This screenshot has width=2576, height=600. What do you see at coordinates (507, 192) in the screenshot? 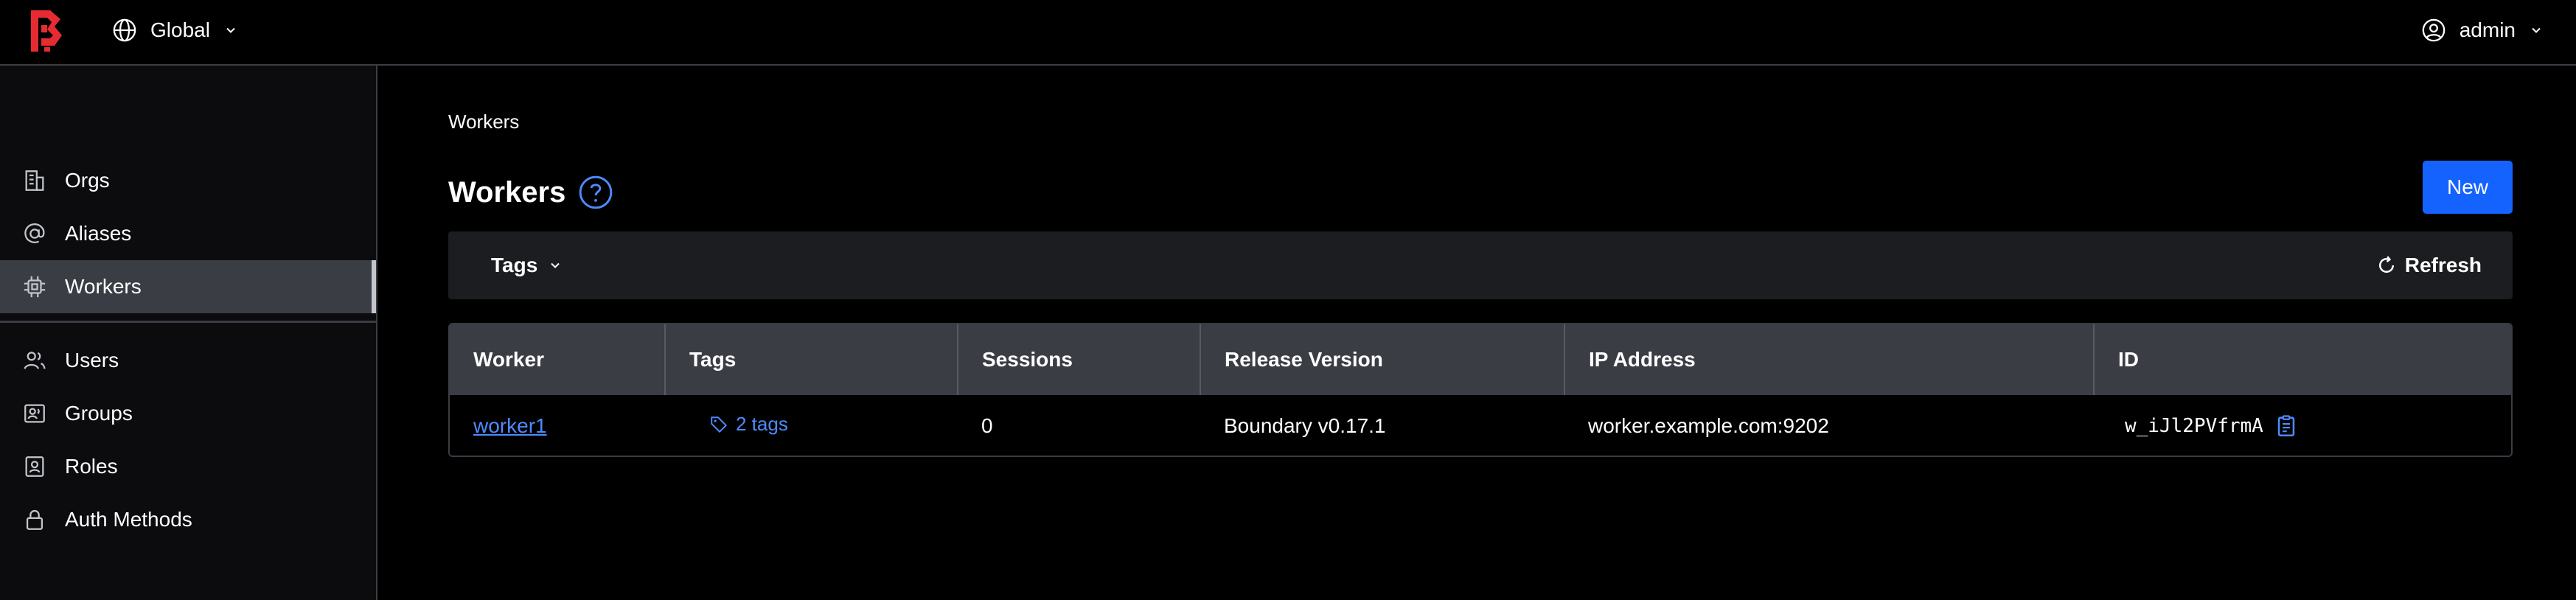
I see `page-title-text: Workers` at bounding box center [507, 192].